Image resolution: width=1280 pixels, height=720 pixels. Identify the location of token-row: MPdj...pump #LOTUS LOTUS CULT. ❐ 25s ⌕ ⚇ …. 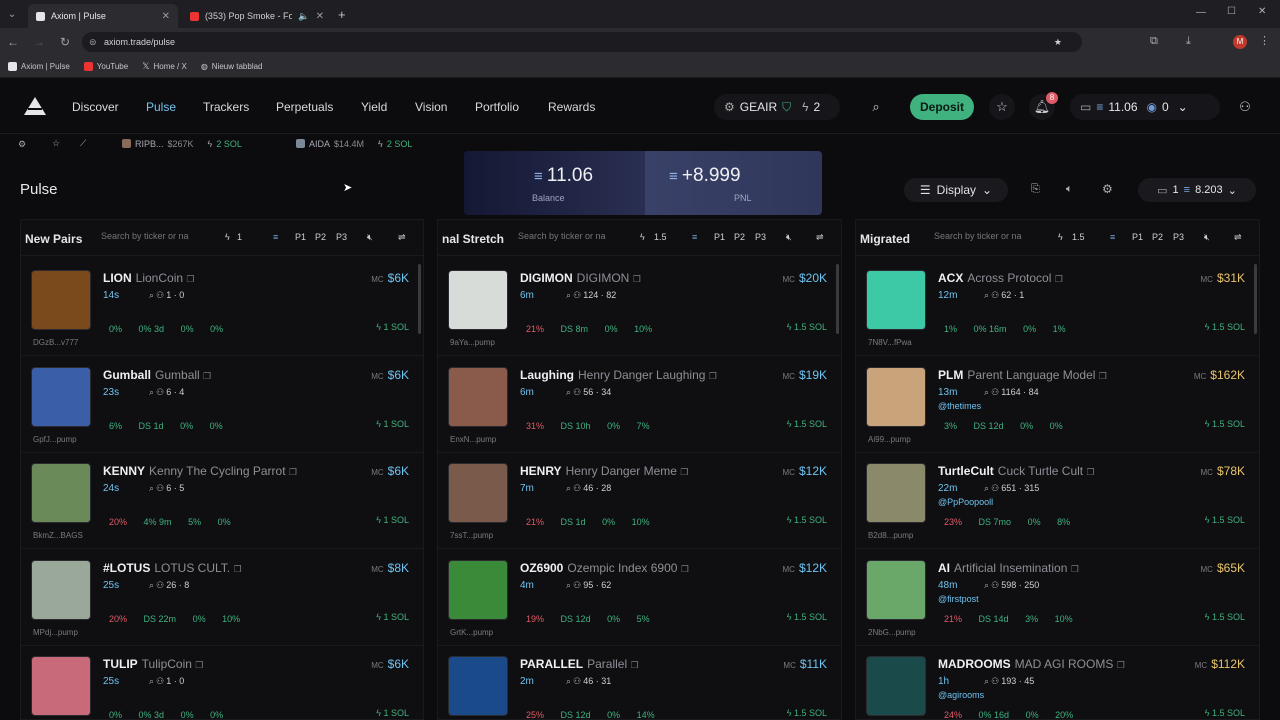
(222, 598).